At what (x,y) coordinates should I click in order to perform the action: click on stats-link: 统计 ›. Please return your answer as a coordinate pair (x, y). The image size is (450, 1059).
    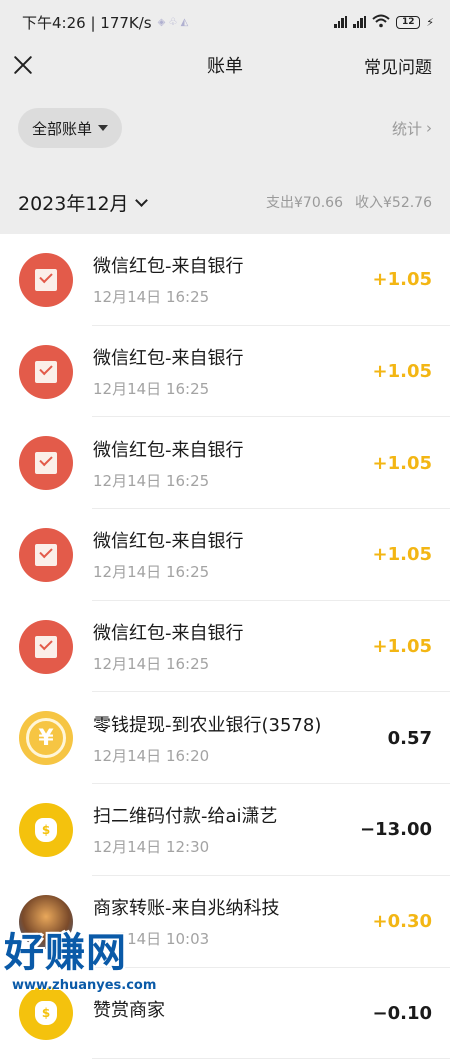
    Looking at the image, I should click on (412, 128).